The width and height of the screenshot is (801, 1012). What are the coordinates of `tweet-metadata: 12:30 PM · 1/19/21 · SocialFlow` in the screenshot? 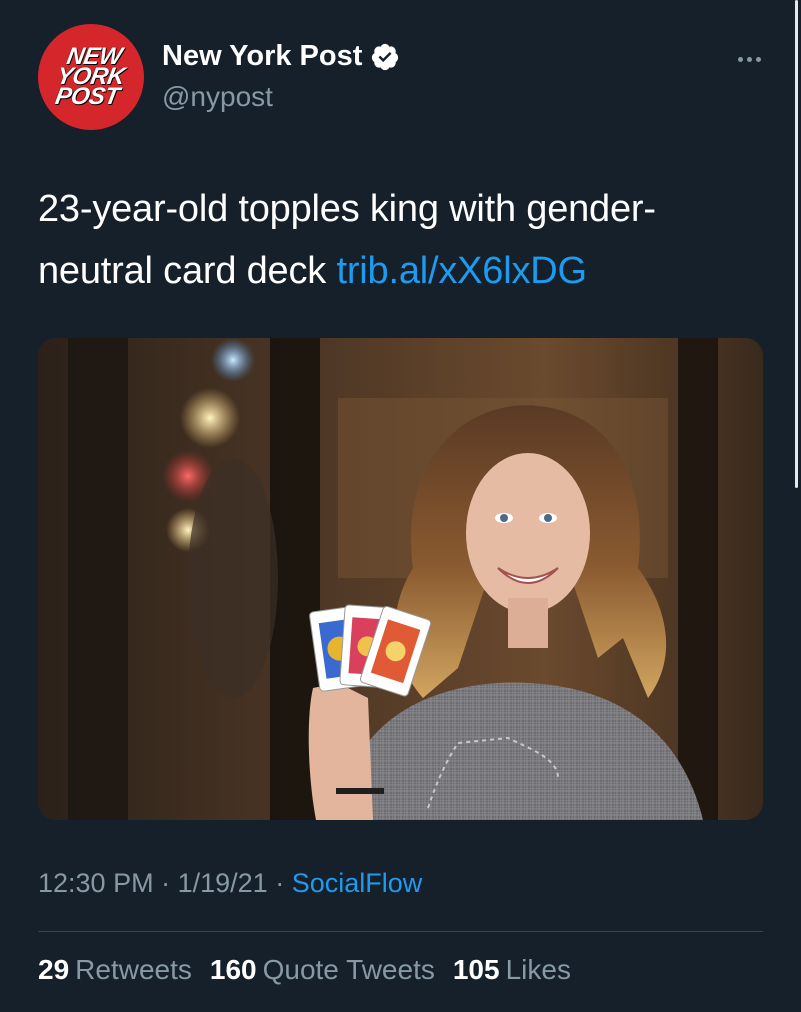 It's located at (230, 883).